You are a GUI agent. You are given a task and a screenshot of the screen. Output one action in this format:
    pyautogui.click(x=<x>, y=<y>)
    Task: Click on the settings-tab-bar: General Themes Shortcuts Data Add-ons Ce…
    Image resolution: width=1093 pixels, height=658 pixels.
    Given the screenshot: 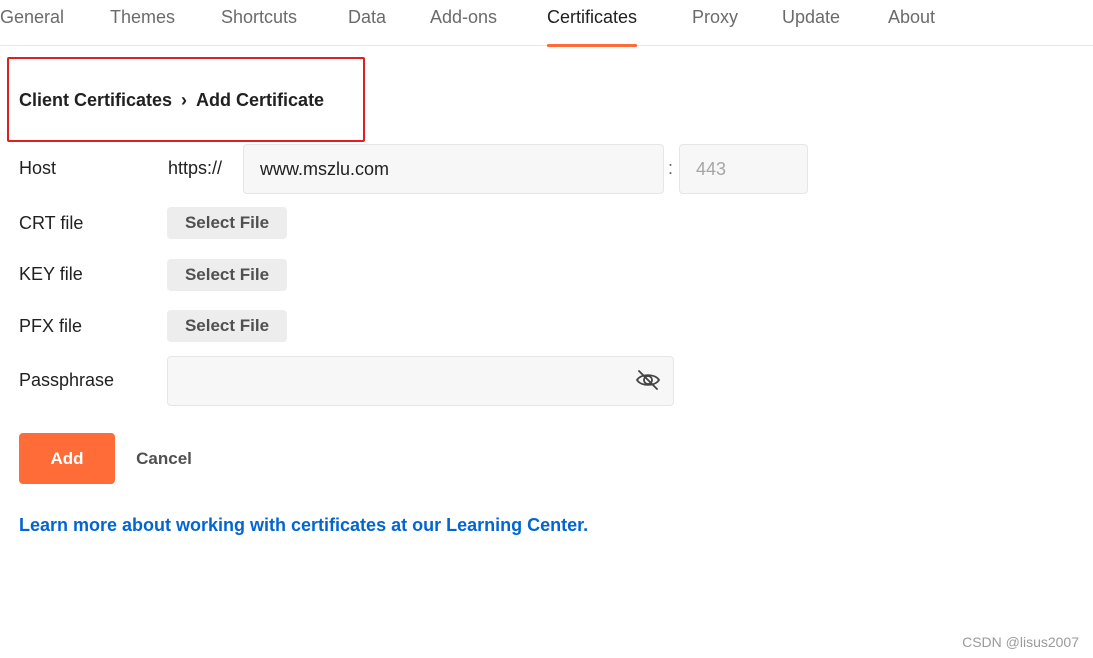 What is the action you would take?
    pyautogui.click(x=546, y=23)
    